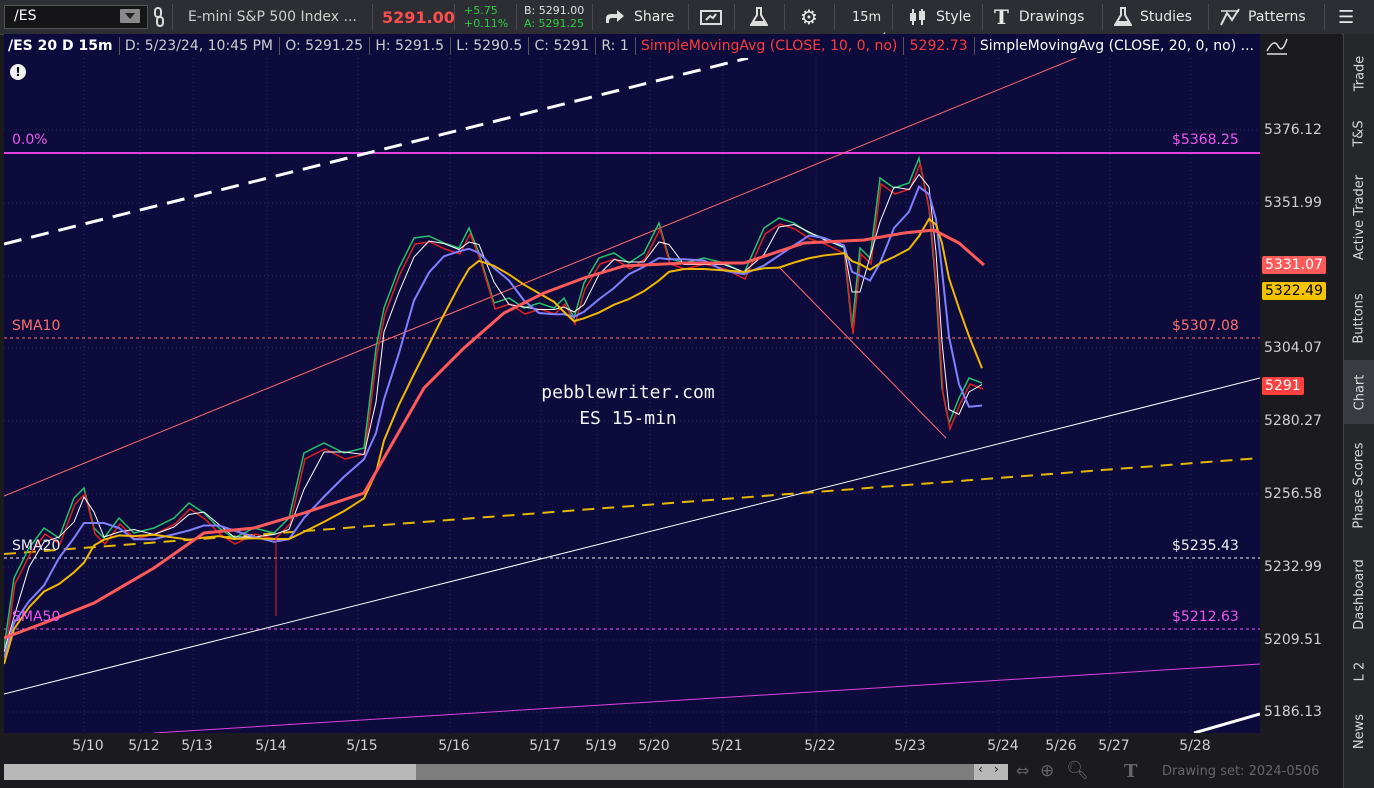 The height and width of the screenshot is (788, 1374). Describe the element at coordinates (454, 746) in the screenshot. I see `time-tick: 5/16` at that location.